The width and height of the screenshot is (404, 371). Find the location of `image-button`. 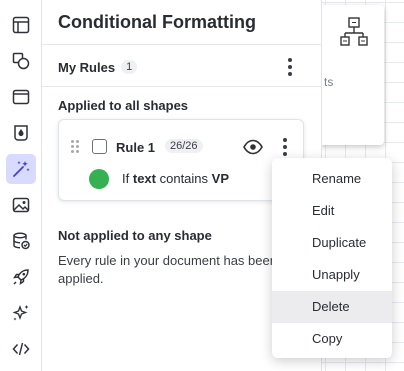

image-button is located at coordinates (21, 205).